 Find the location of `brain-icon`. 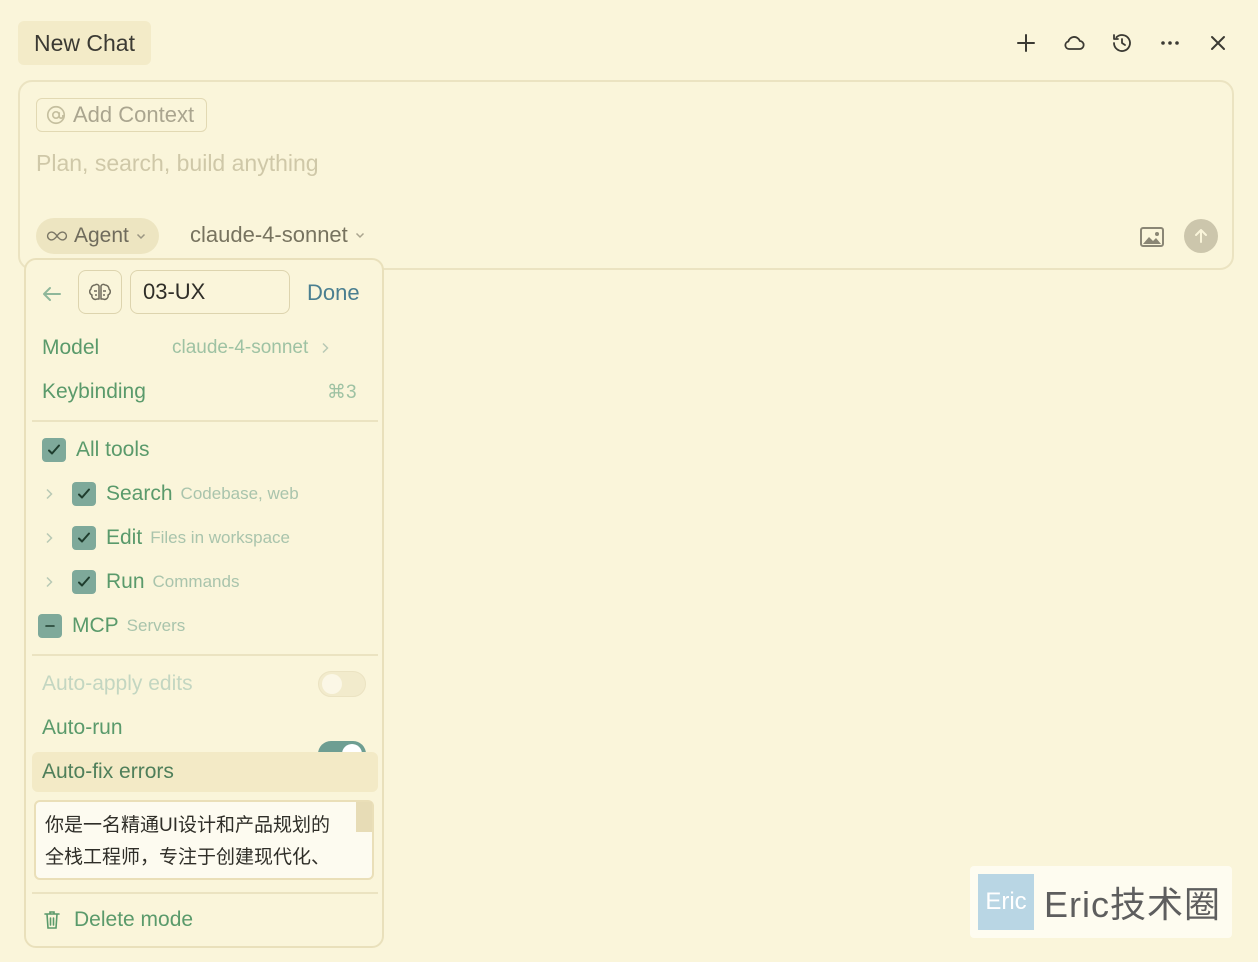

brain-icon is located at coordinates (100, 292).